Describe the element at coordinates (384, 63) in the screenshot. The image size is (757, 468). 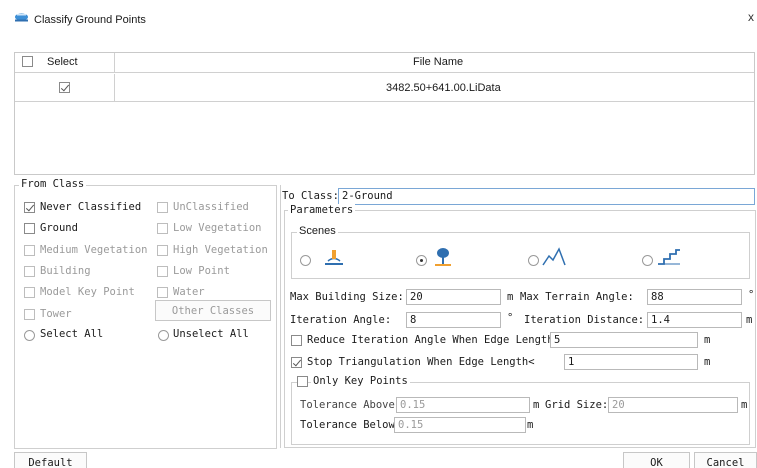
I see `table-header: Select File Name` at that location.